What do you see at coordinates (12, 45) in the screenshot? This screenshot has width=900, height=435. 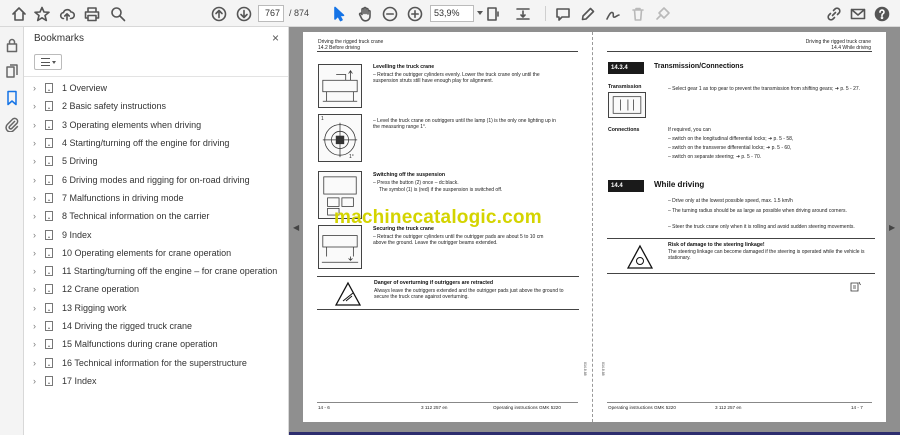 I see `lock-icon` at bounding box center [12, 45].